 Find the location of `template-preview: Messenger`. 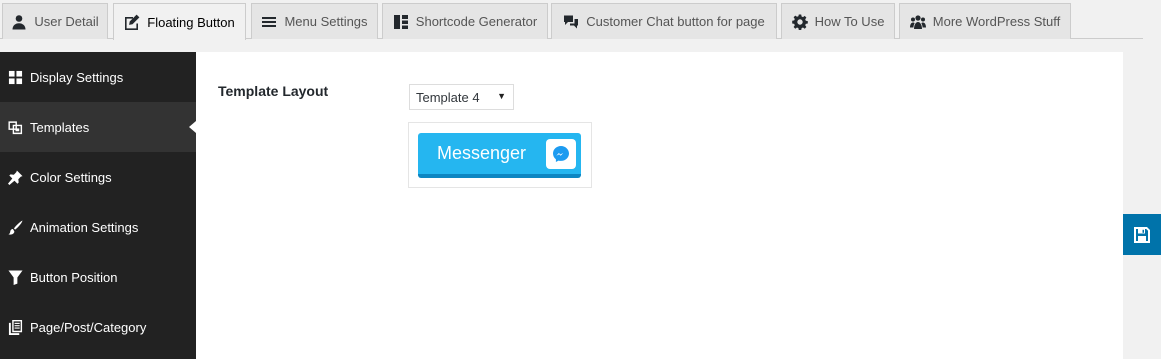

template-preview: Messenger is located at coordinates (500, 155).